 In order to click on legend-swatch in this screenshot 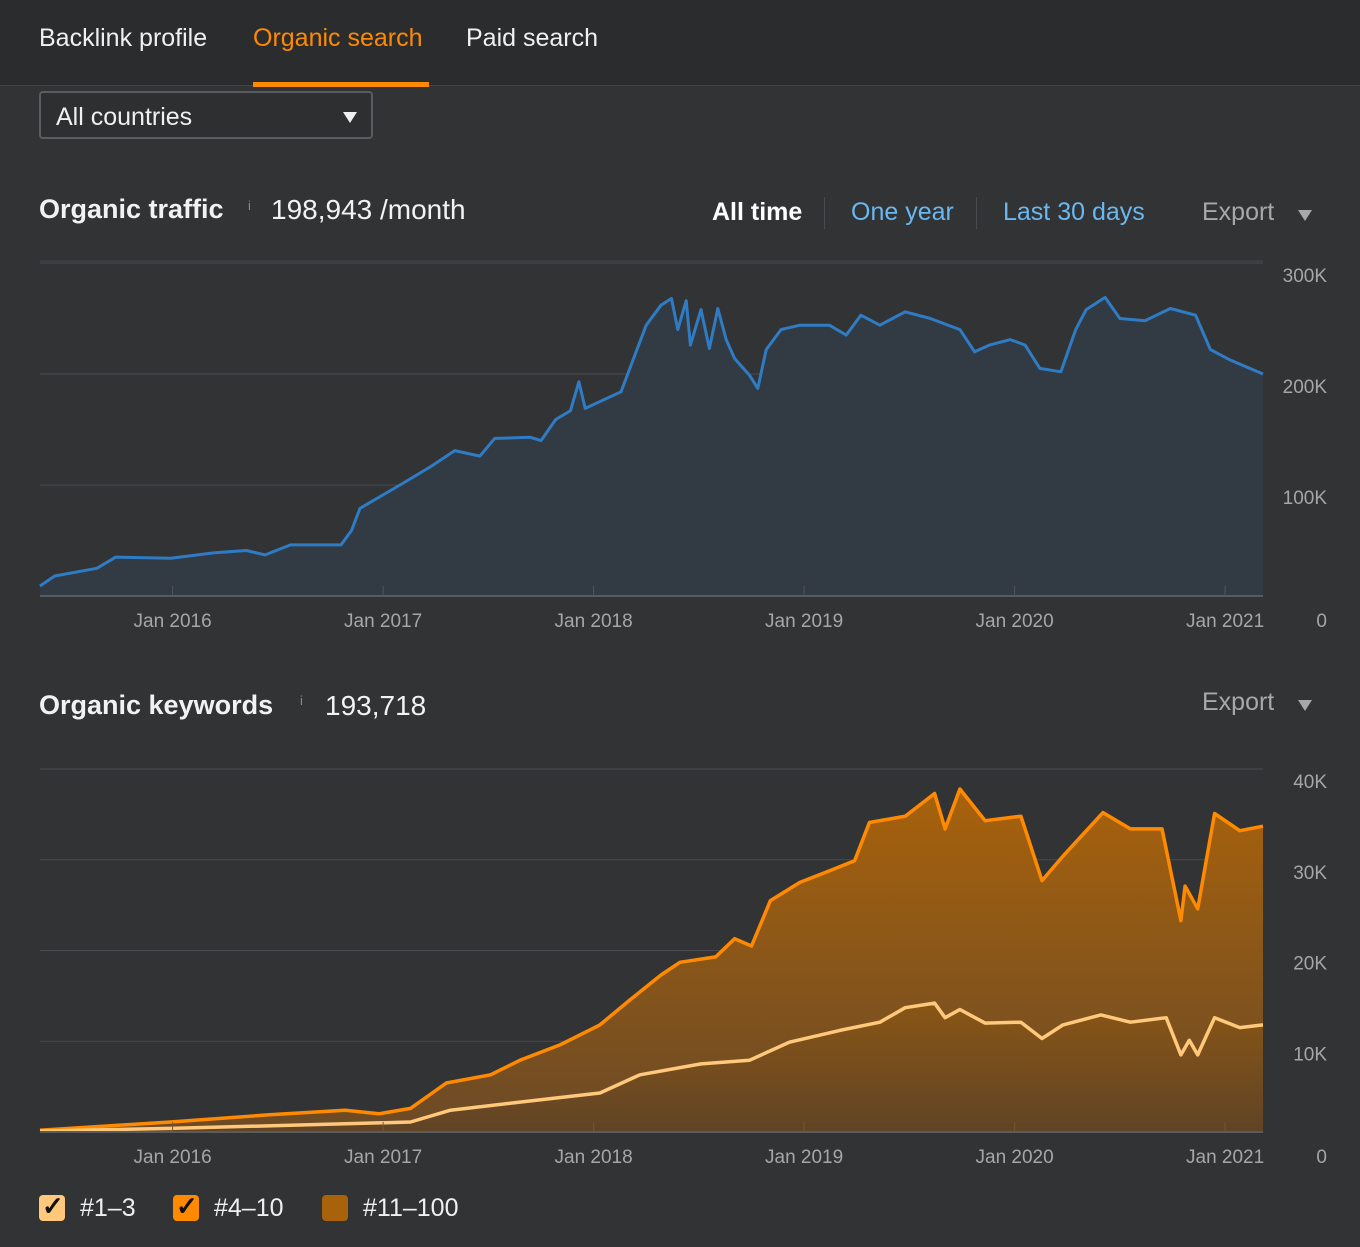, I will do `click(335, 1208)`.